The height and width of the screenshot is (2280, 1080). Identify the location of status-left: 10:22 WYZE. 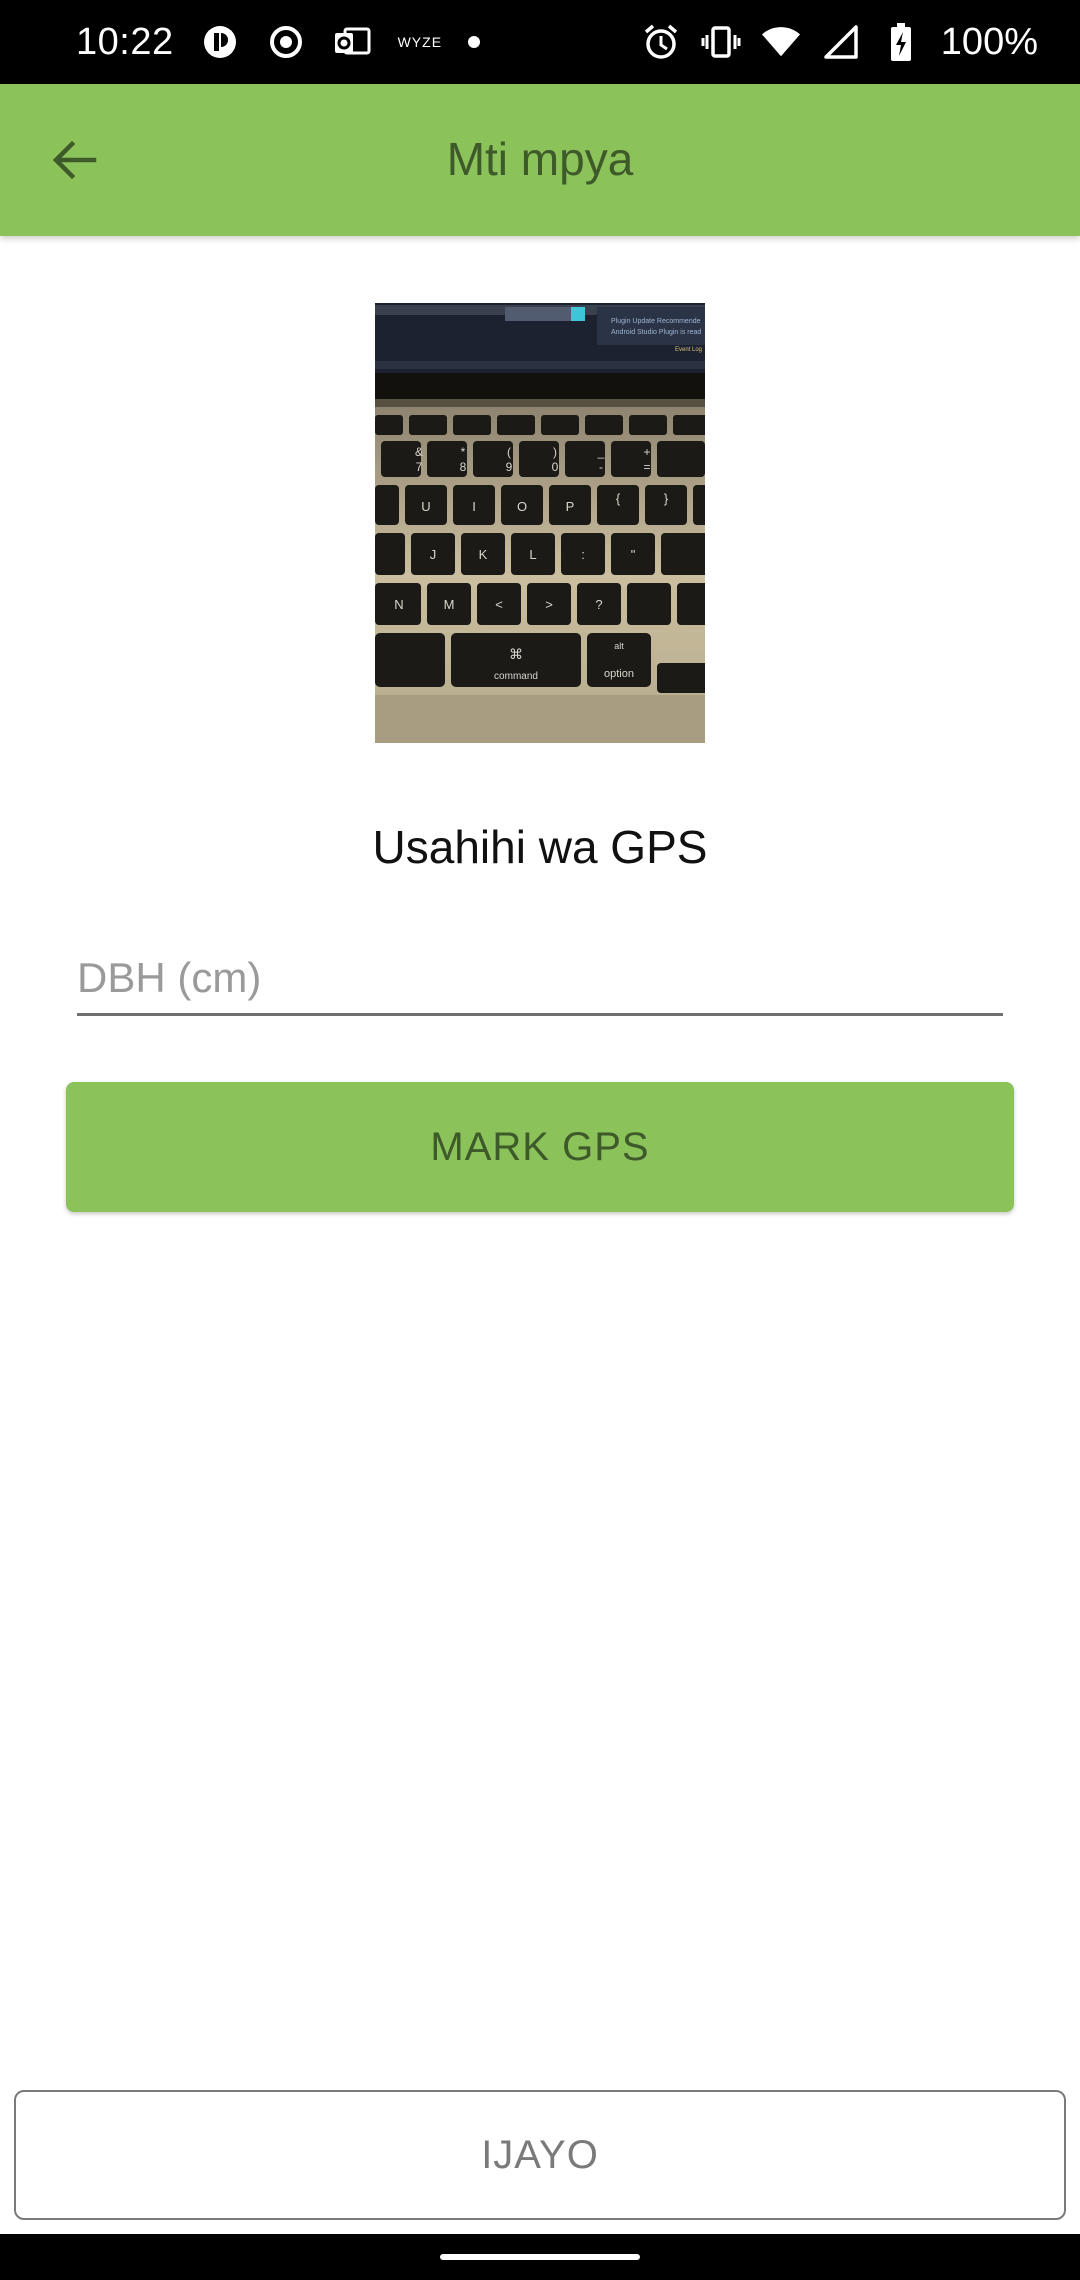
(278, 42).